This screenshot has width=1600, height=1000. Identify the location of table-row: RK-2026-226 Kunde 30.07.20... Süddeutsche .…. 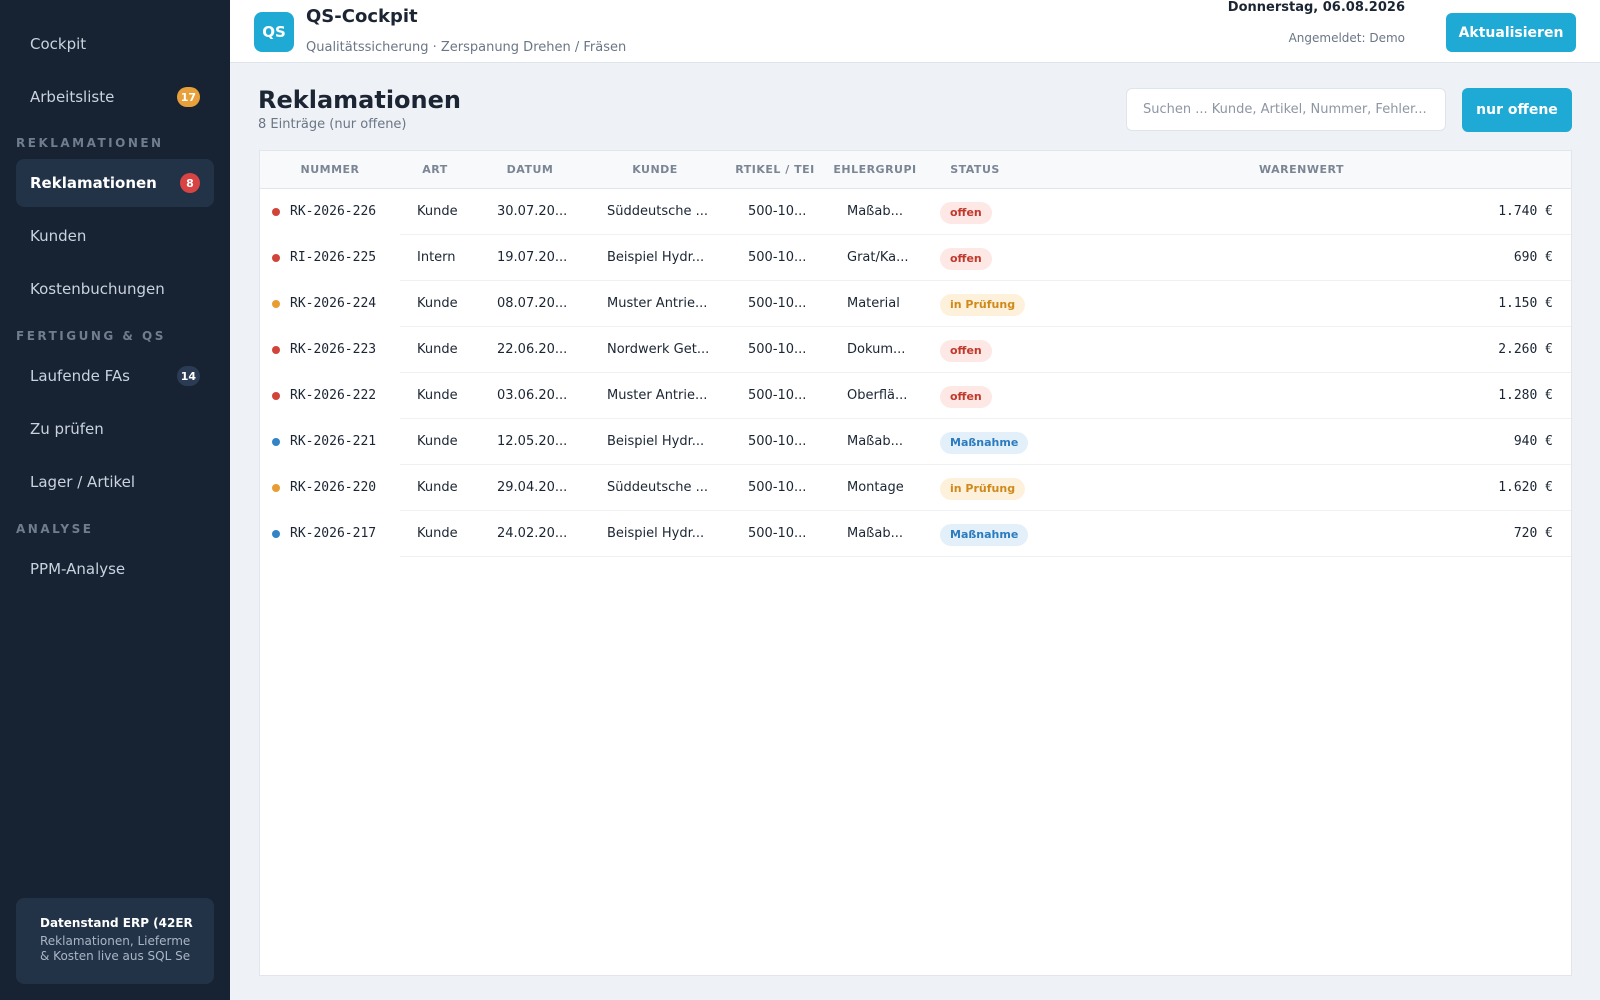
(915, 212).